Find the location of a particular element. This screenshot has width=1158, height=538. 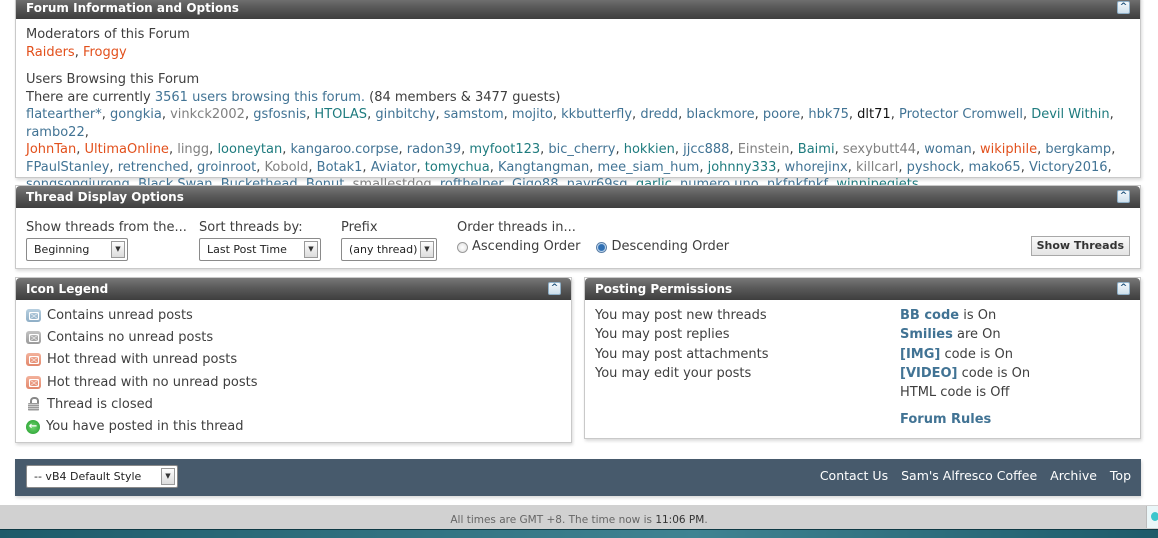

legend-item: Contains no unread posts is located at coordinates (293, 337).